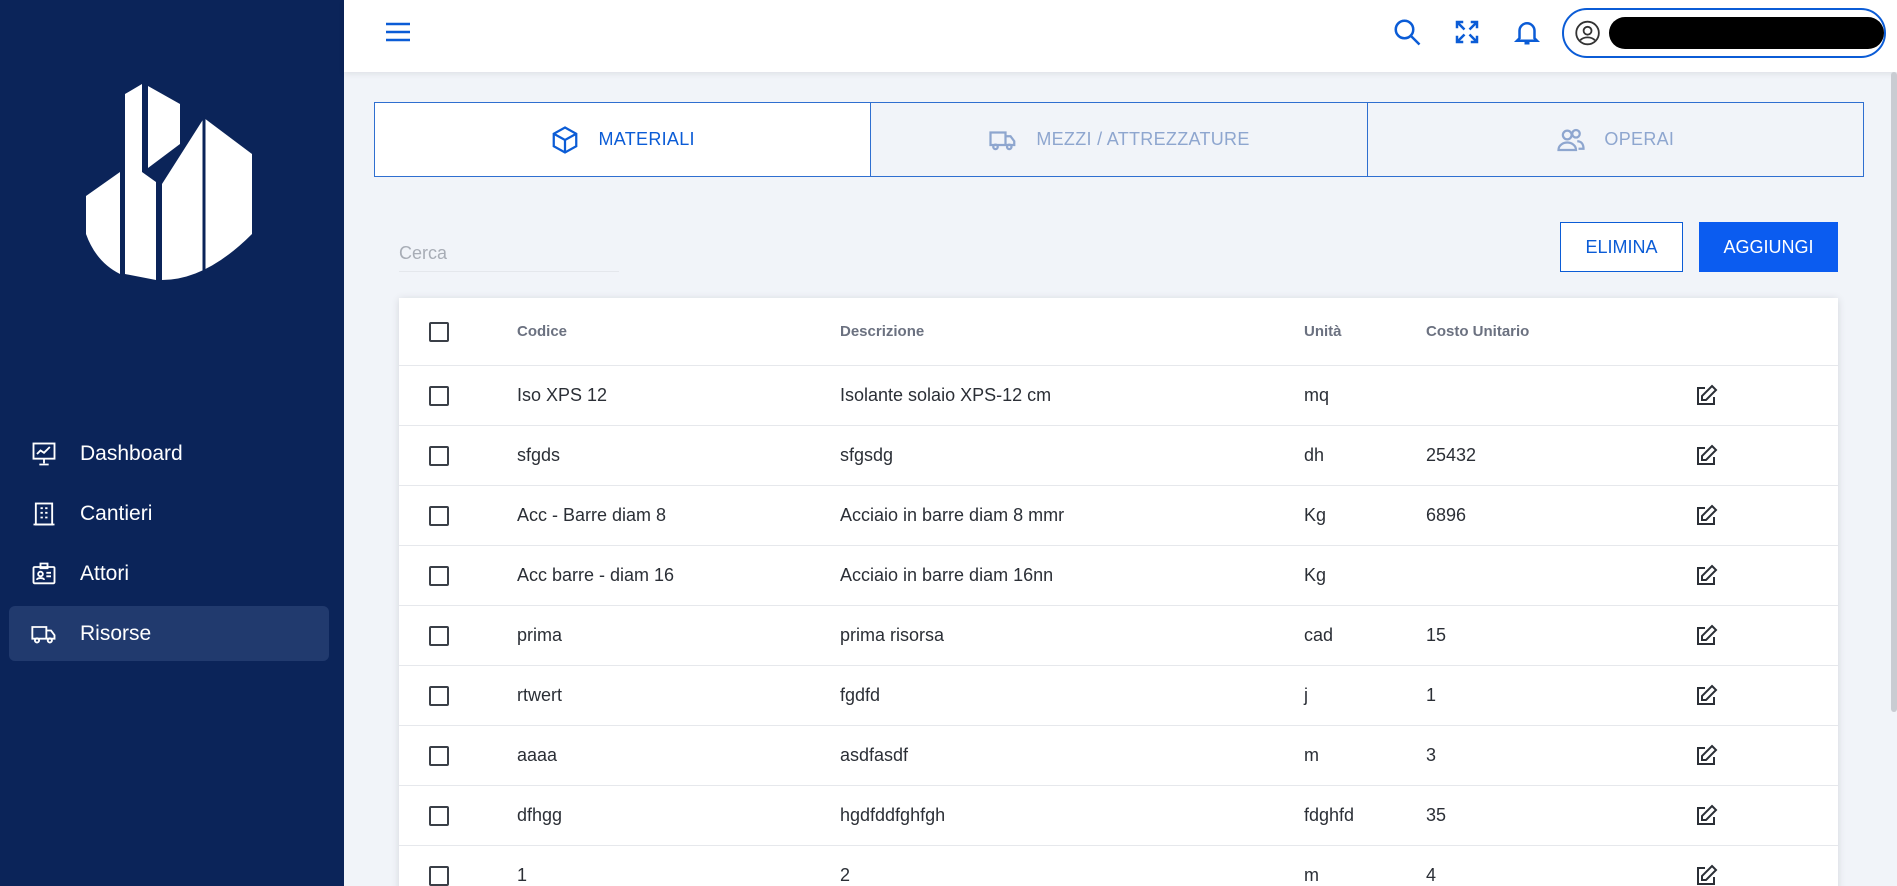 The height and width of the screenshot is (886, 1897). I want to click on presentation-chart-icon, so click(44, 453).